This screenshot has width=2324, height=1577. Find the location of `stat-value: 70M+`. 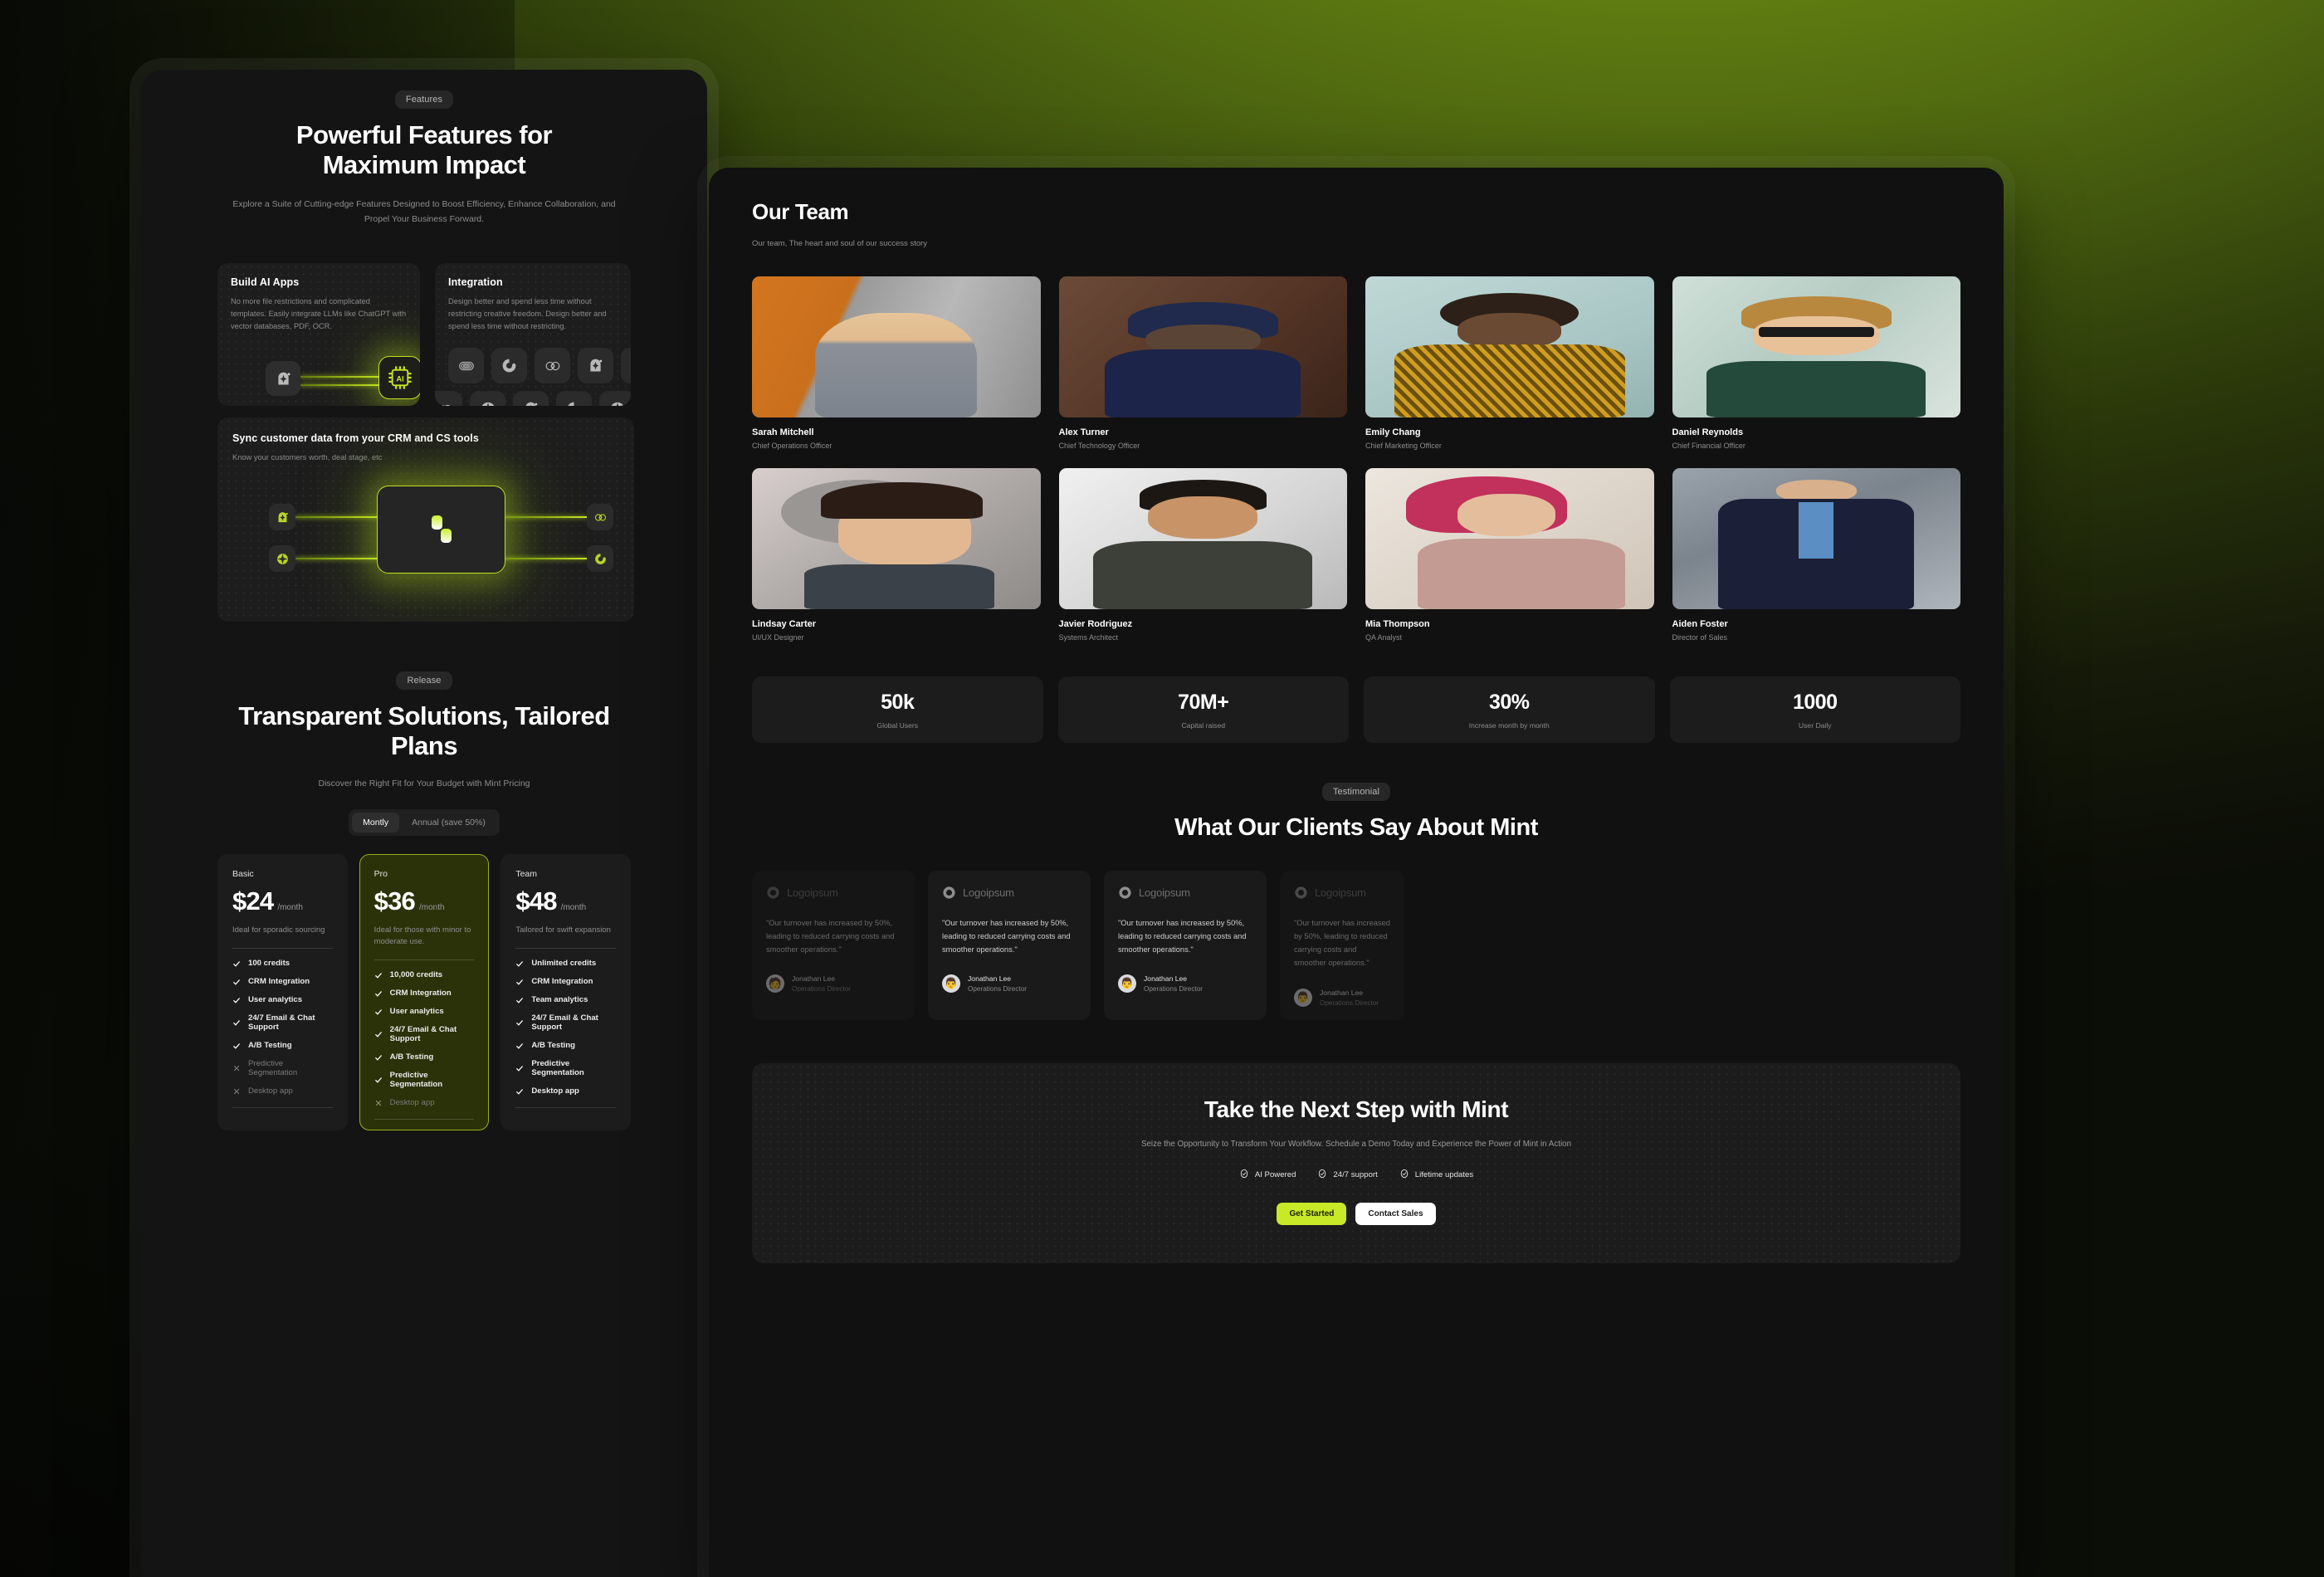

stat-value: 70M+ is located at coordinates (1204, 702).